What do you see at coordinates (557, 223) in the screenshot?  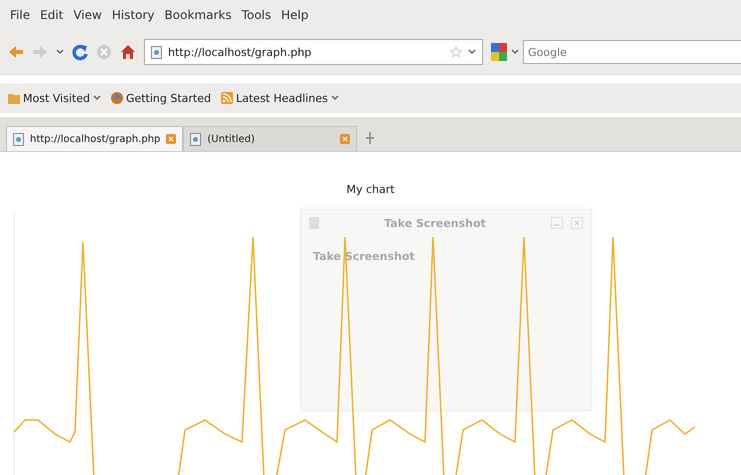 I see `minimize-icon` at bounding box center [557, 223].